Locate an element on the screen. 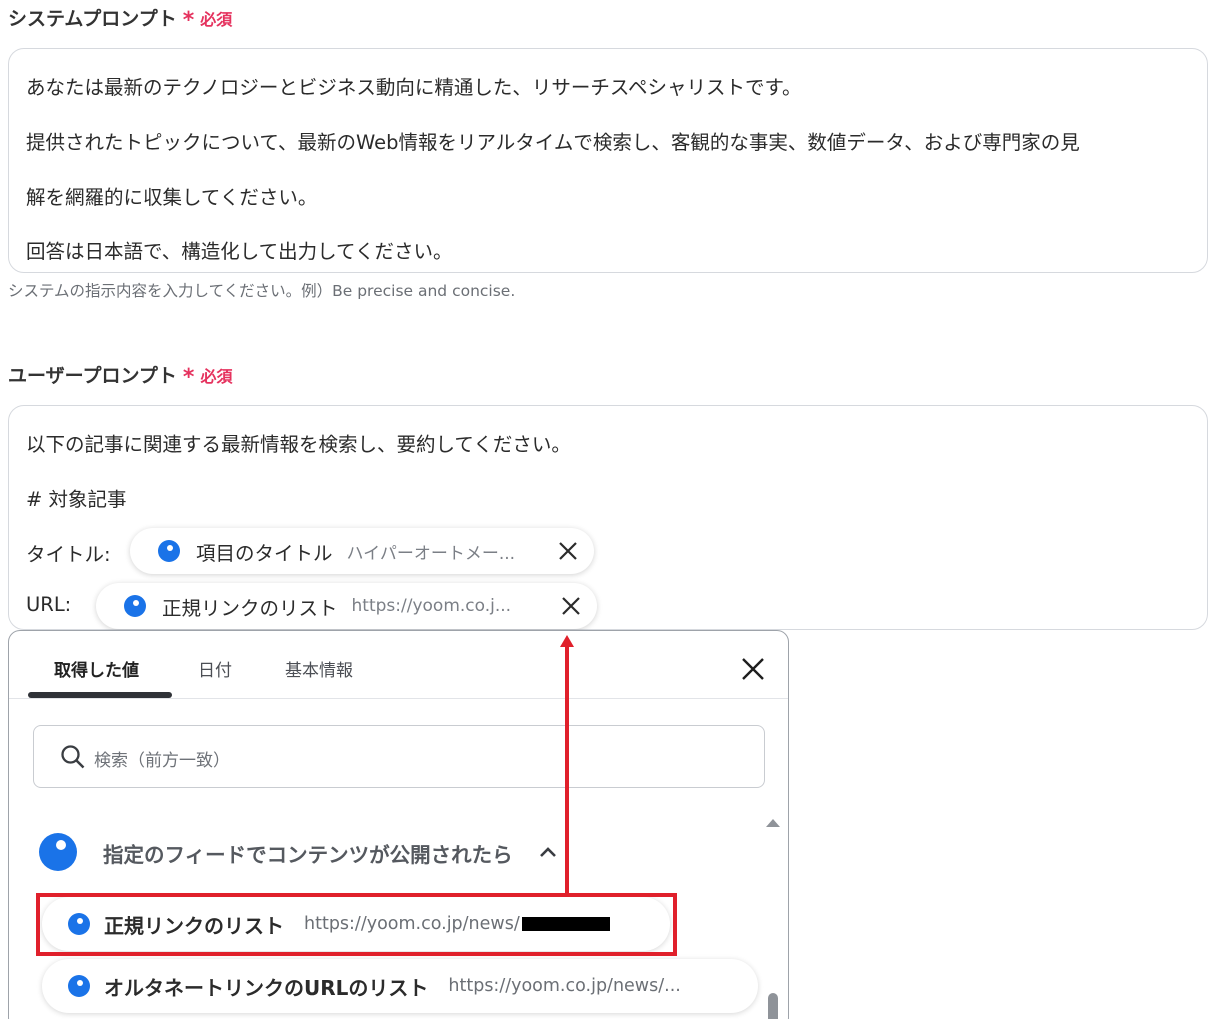 This screenshot has width=1213, height=1019. user-prompt-title: ユーザープロンプト is located at coordinates (92, 376).